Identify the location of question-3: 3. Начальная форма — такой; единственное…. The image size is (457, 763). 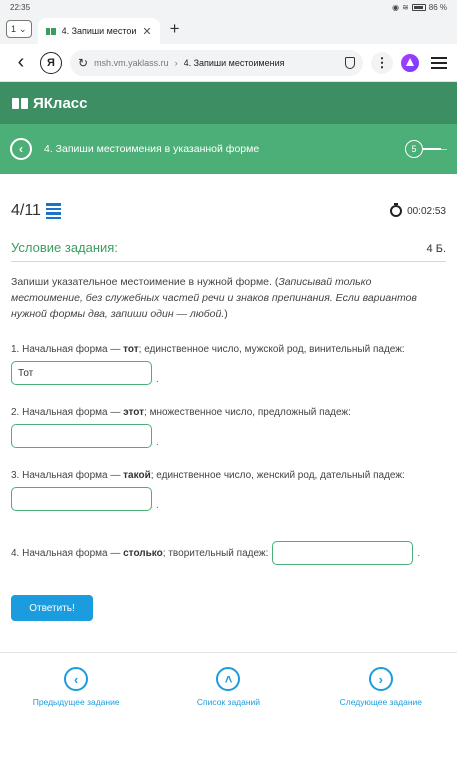
(228, 475).